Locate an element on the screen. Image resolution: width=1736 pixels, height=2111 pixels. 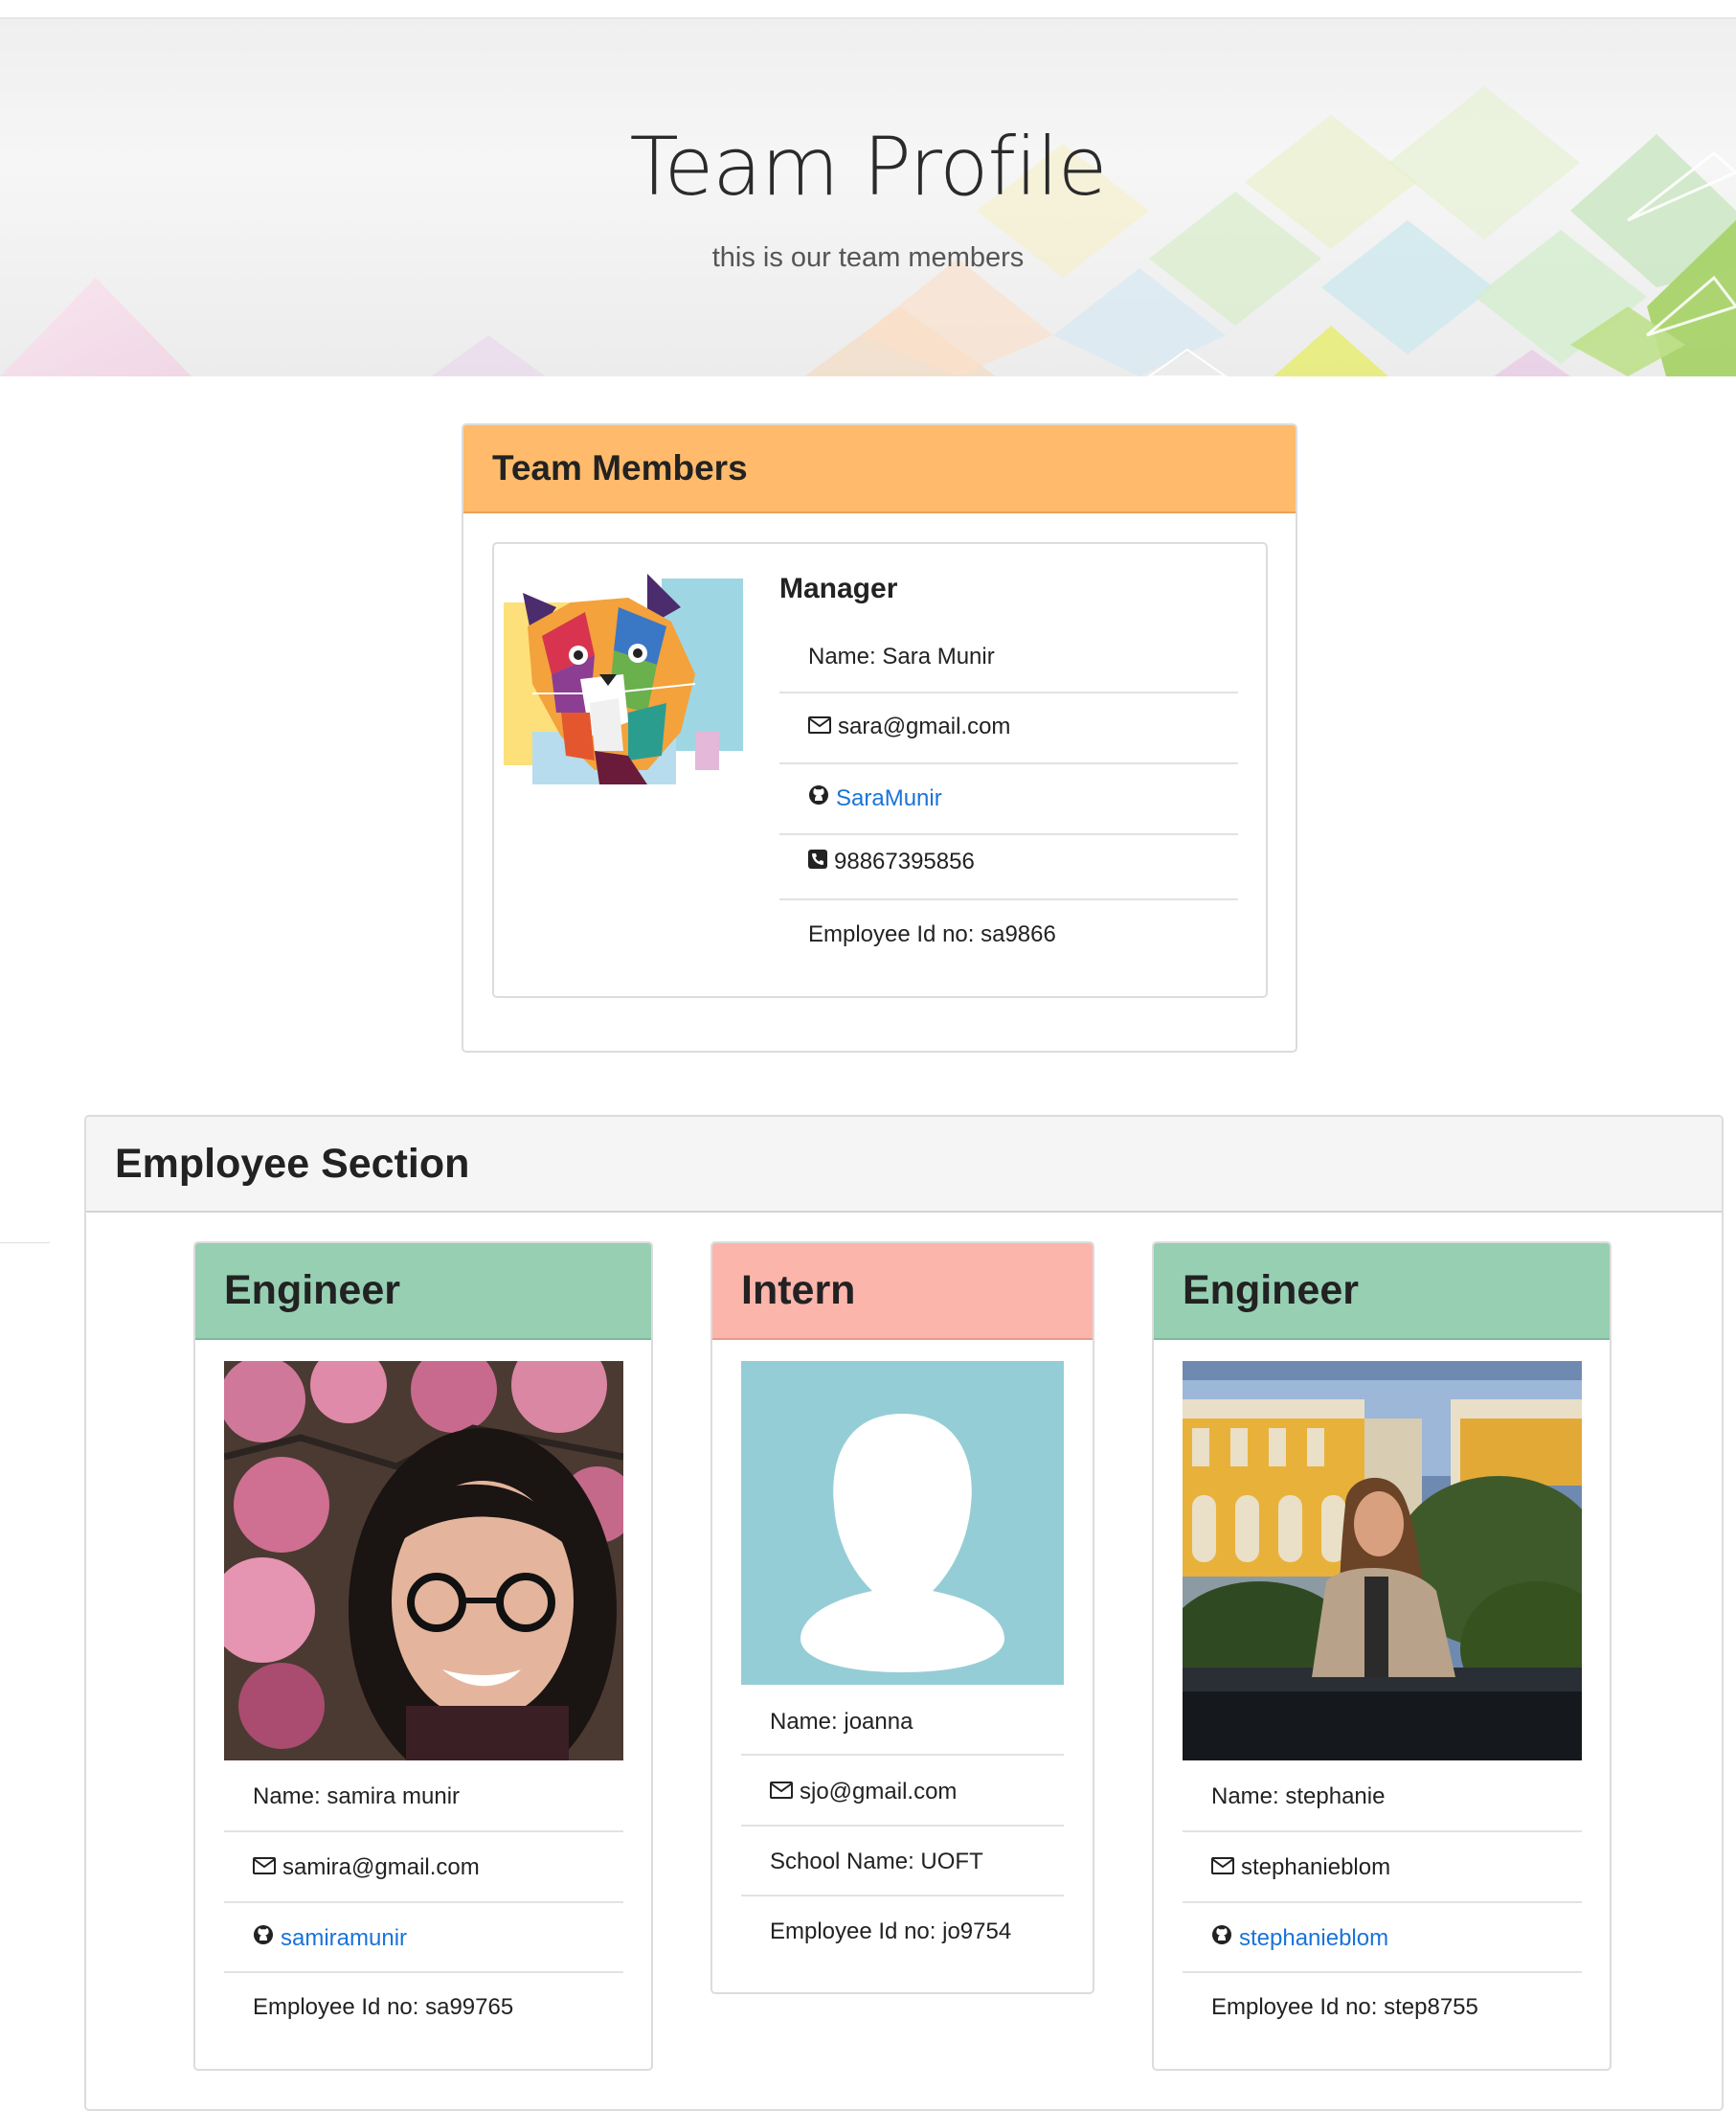
employee-id: Employee Id no: sa99765 is located at coordinates (384, 2007).